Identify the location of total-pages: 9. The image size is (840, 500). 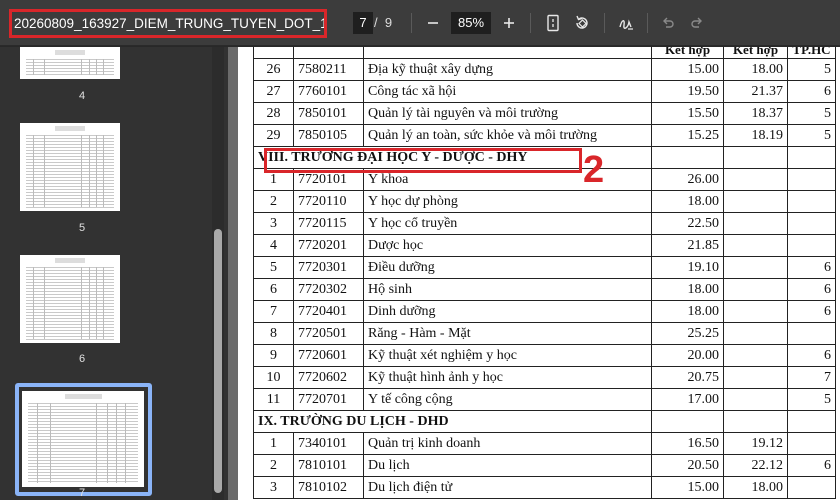
(388, 22).